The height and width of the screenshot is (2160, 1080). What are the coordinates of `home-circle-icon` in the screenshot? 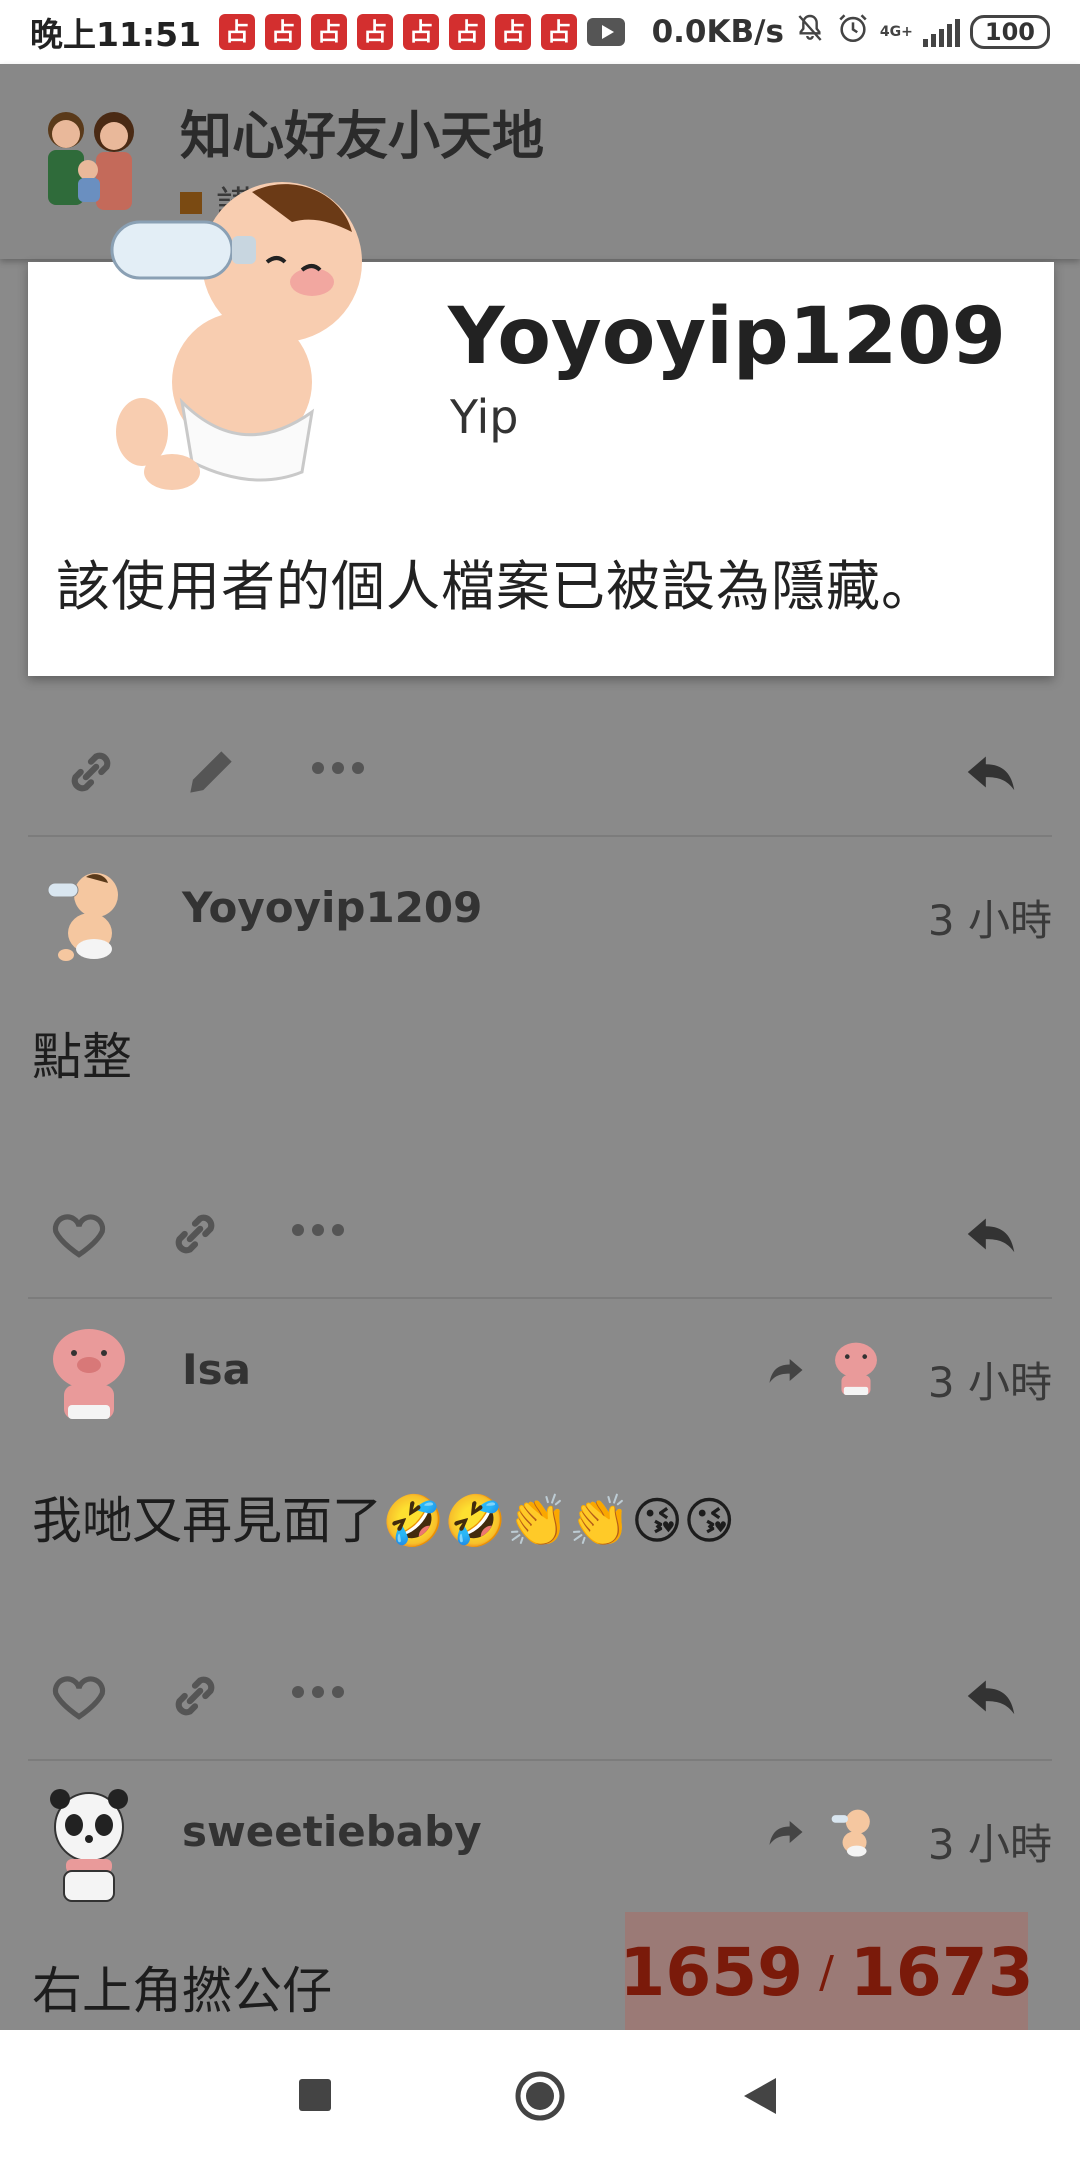 It's located at (540, 2096).